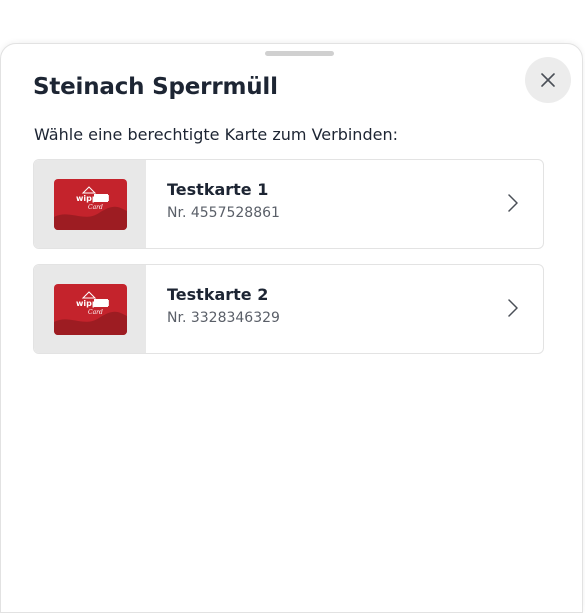 Image resolution: width=585 pixels, height=613 pixels. Describe the element at coordinates (155, 87) in the screenshot. I see `sheet-title: Steinach Sperrmüll` at that location.